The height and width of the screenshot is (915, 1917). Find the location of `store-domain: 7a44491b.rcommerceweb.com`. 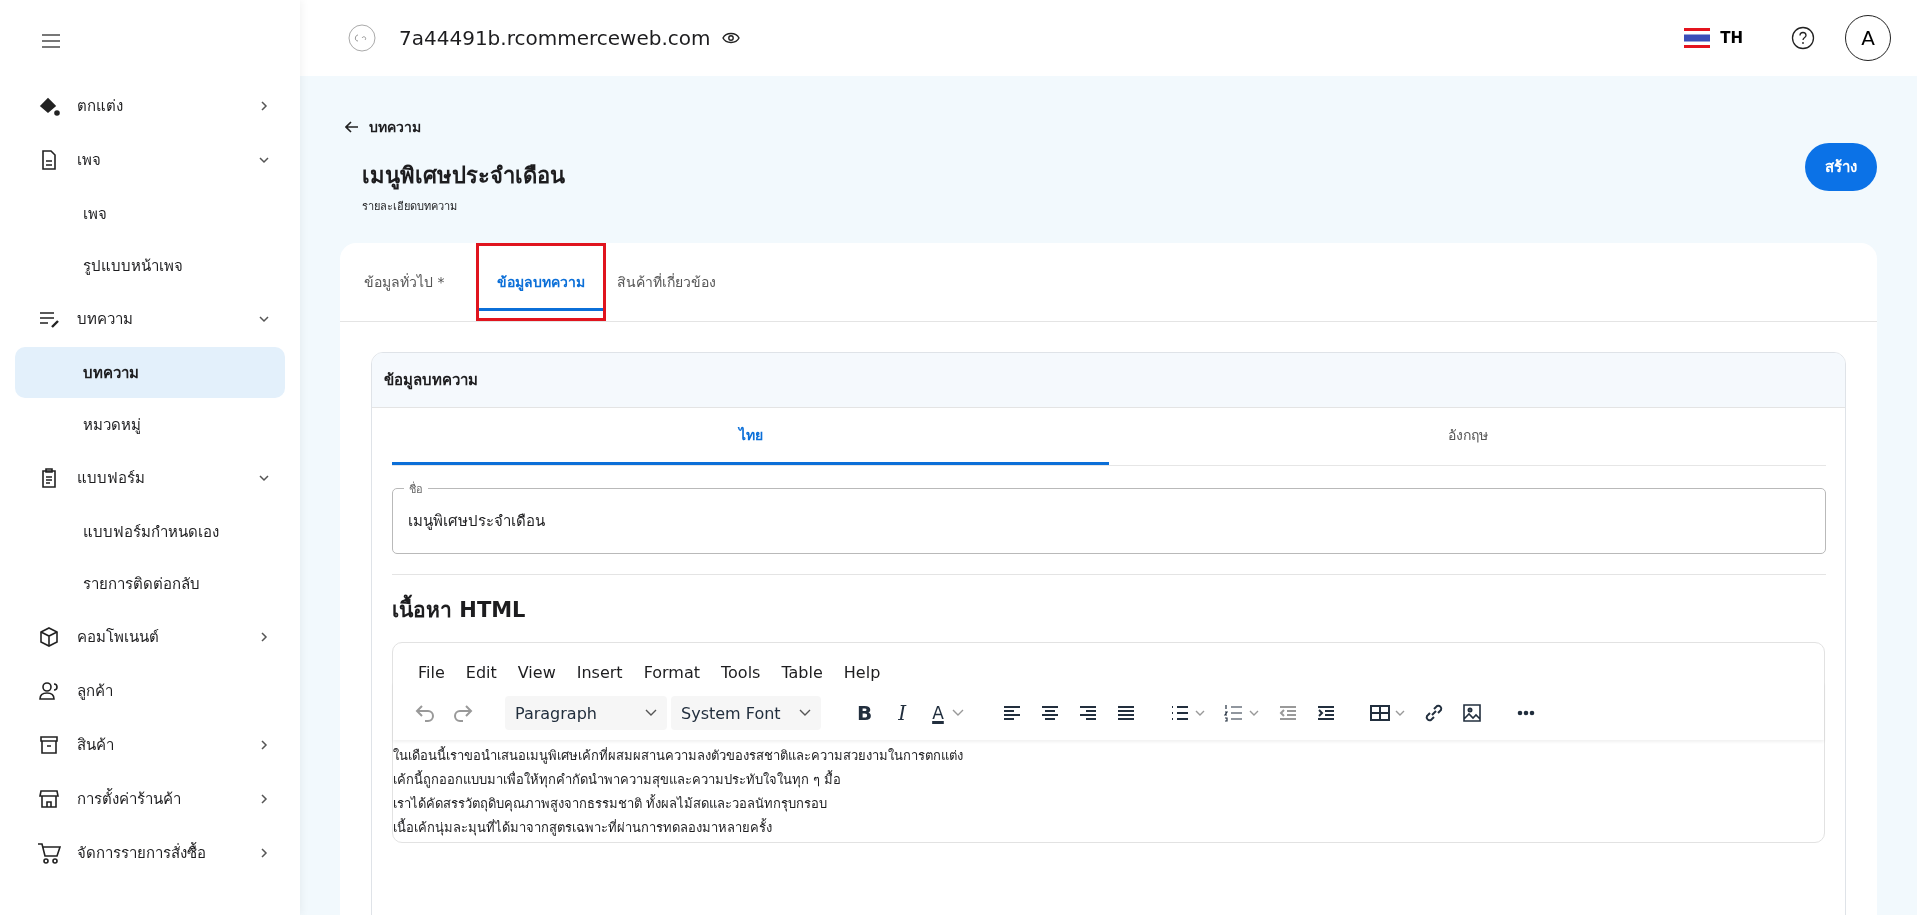

store-domain: 7a44491b.rcommerceweb.com is located at coordinates (555, 38).